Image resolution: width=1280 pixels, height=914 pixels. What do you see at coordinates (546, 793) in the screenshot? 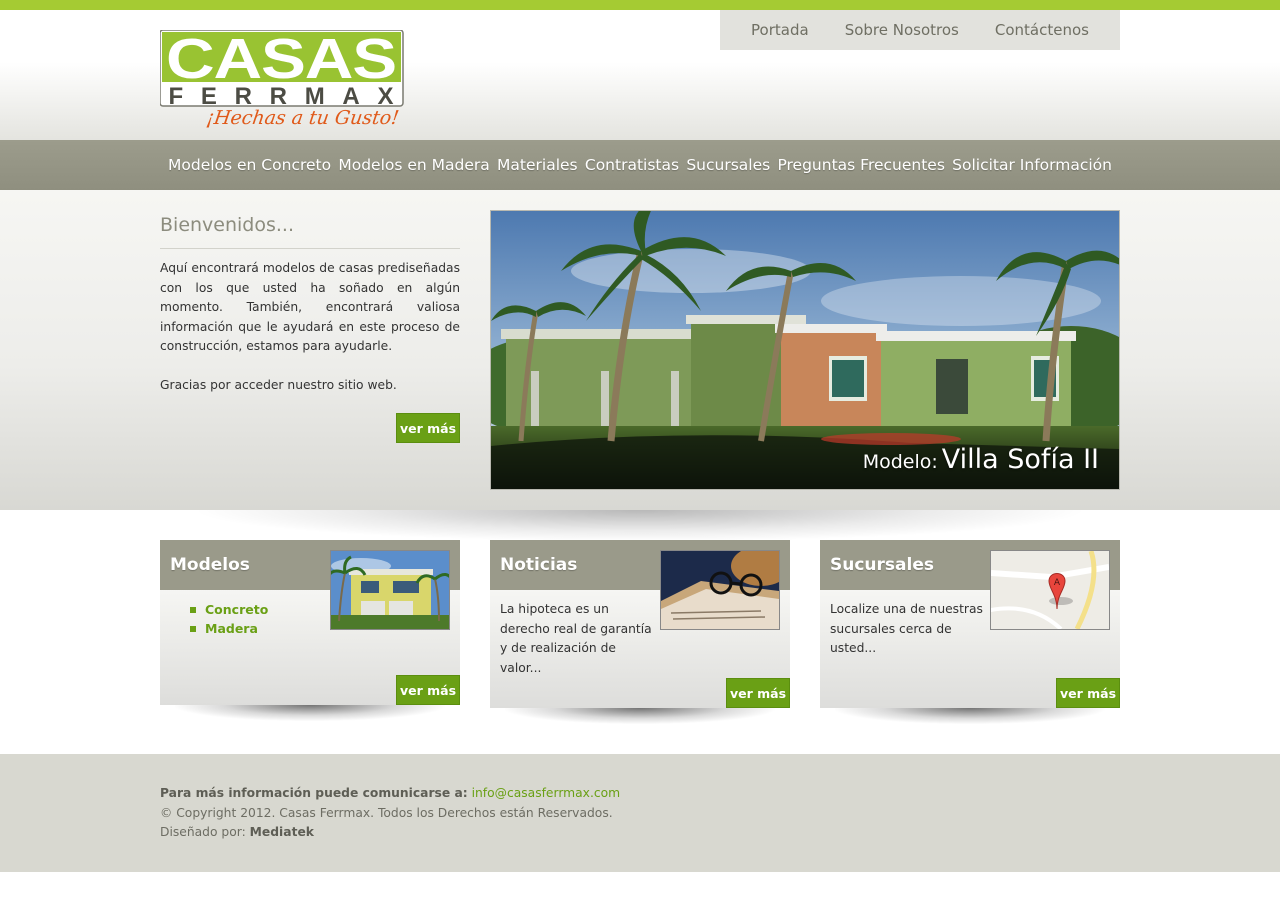
I see `footer-email-link: info@casasferrmax.com` at bounding box center [546, 793].